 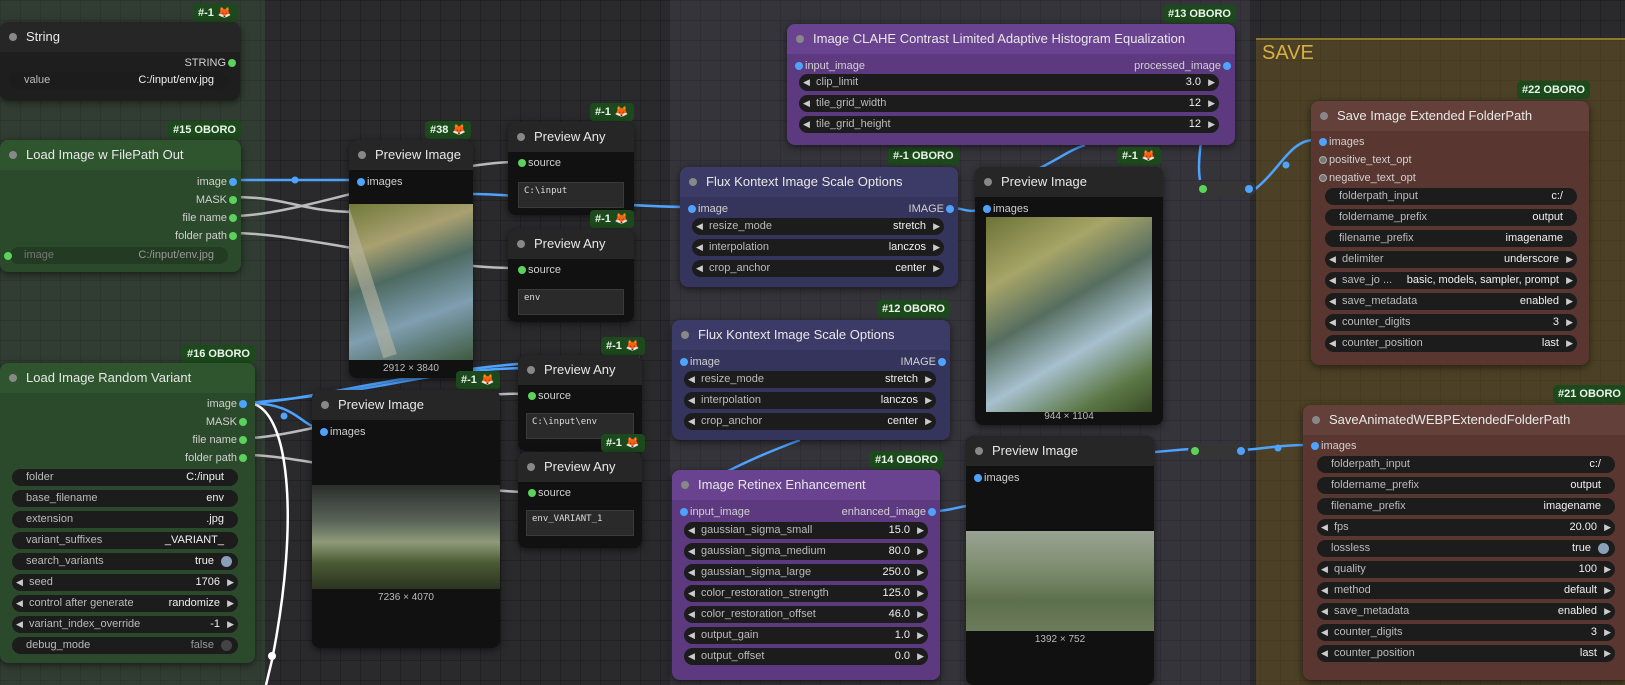 I want to click on image-dimensions: 2912 × 3840, so click(x=411, y=368).